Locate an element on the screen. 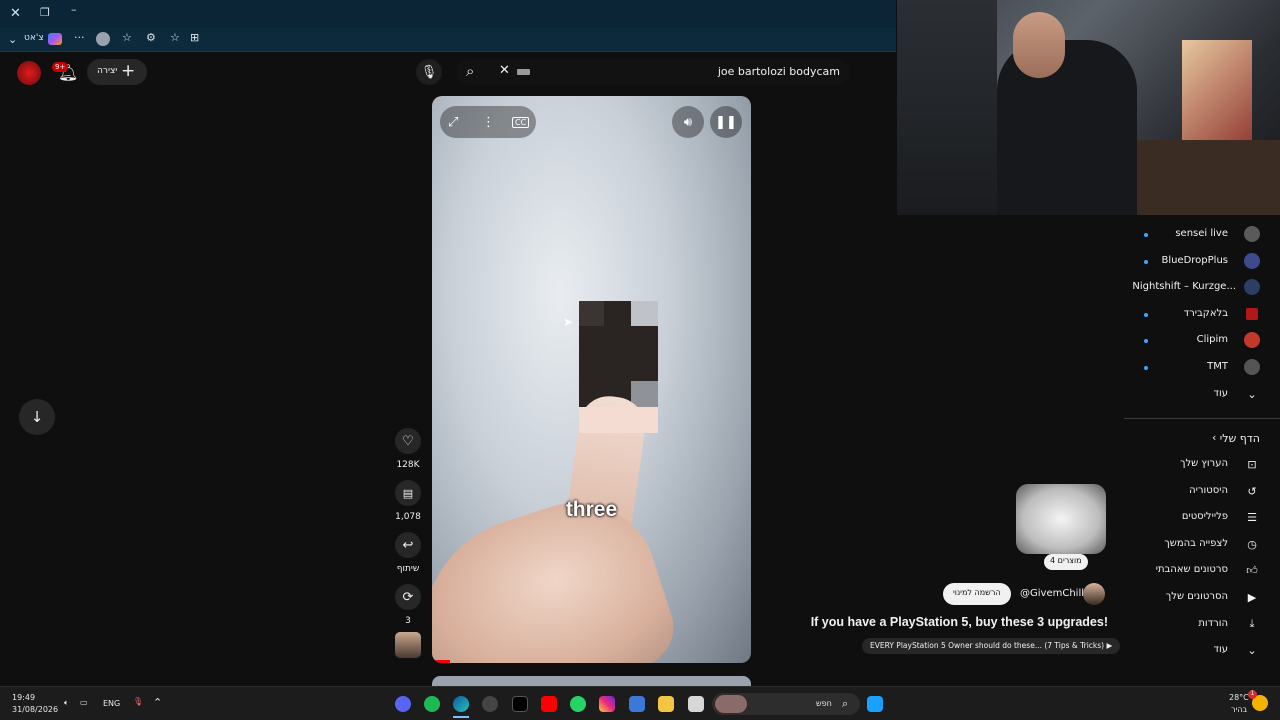  favorites-icon: ☆ is located at coordinates (127, 37).